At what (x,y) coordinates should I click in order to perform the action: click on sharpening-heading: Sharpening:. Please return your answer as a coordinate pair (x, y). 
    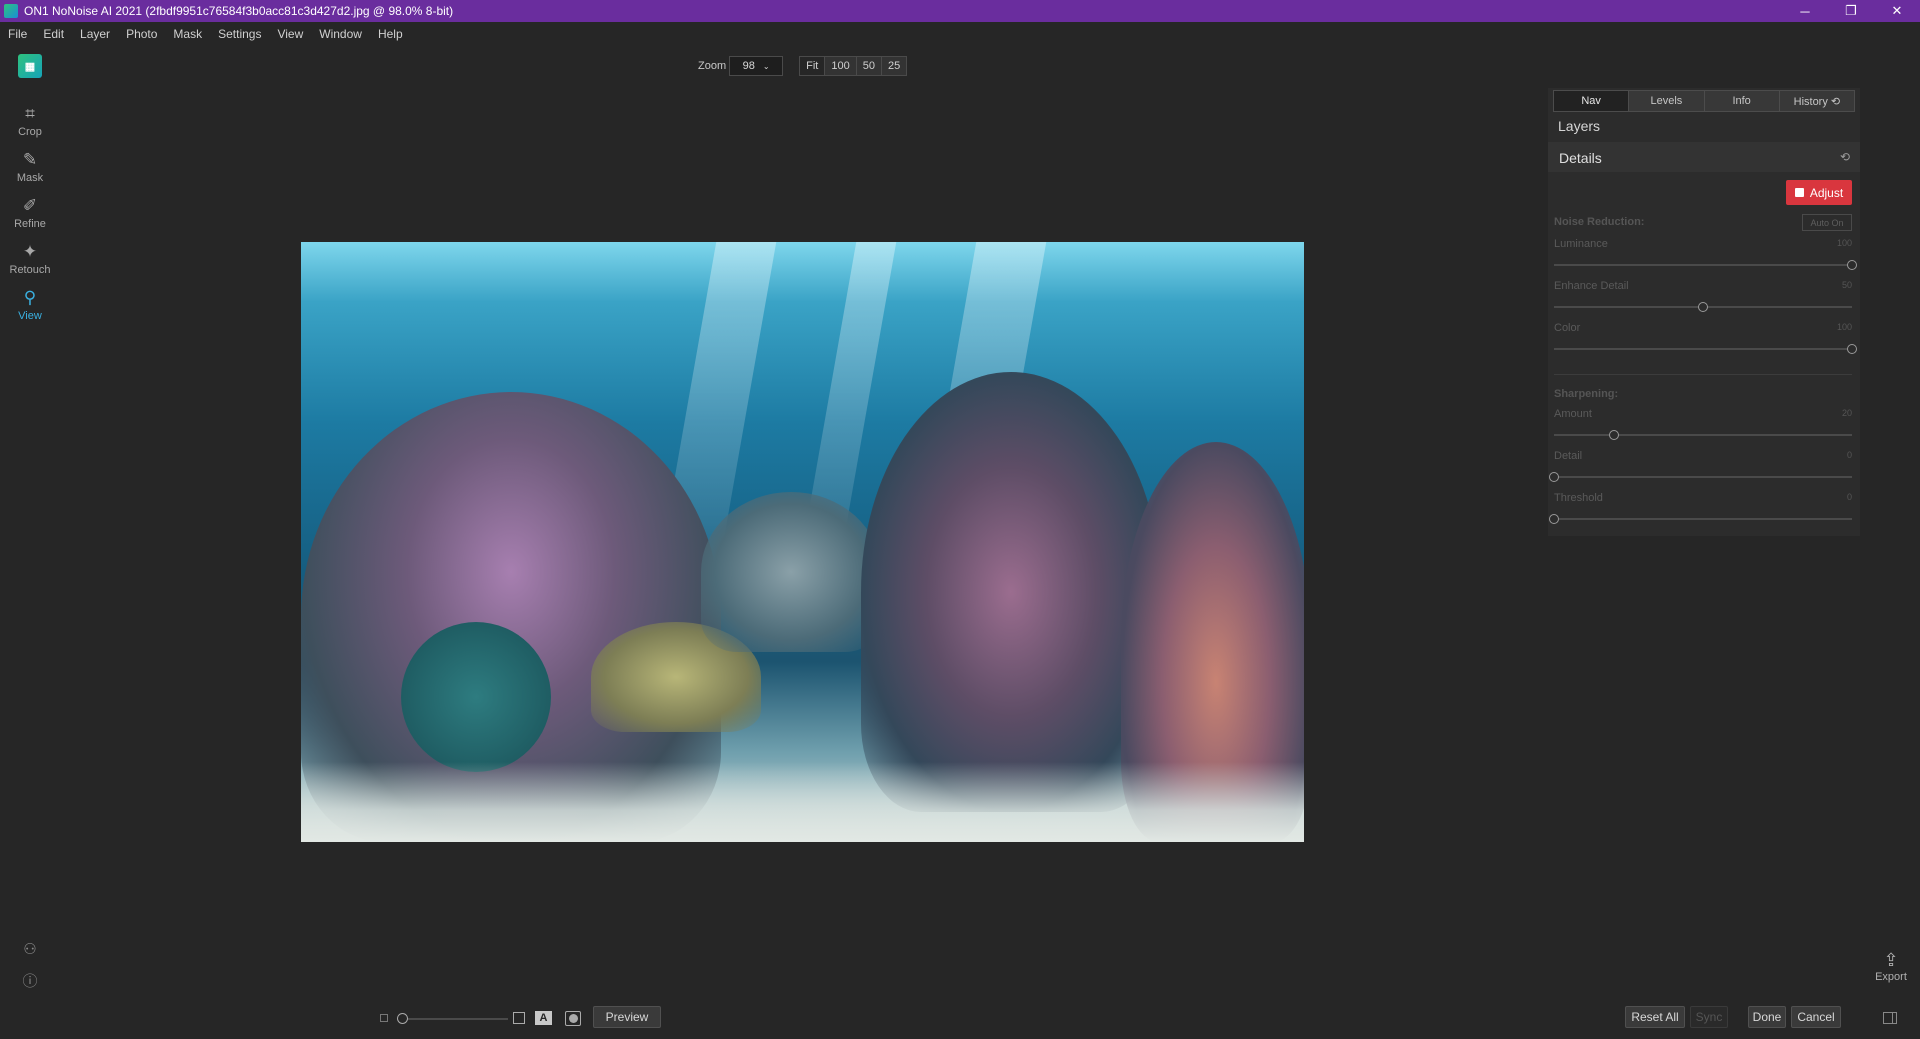
    Looking at the image, I should click on (1586, 394).